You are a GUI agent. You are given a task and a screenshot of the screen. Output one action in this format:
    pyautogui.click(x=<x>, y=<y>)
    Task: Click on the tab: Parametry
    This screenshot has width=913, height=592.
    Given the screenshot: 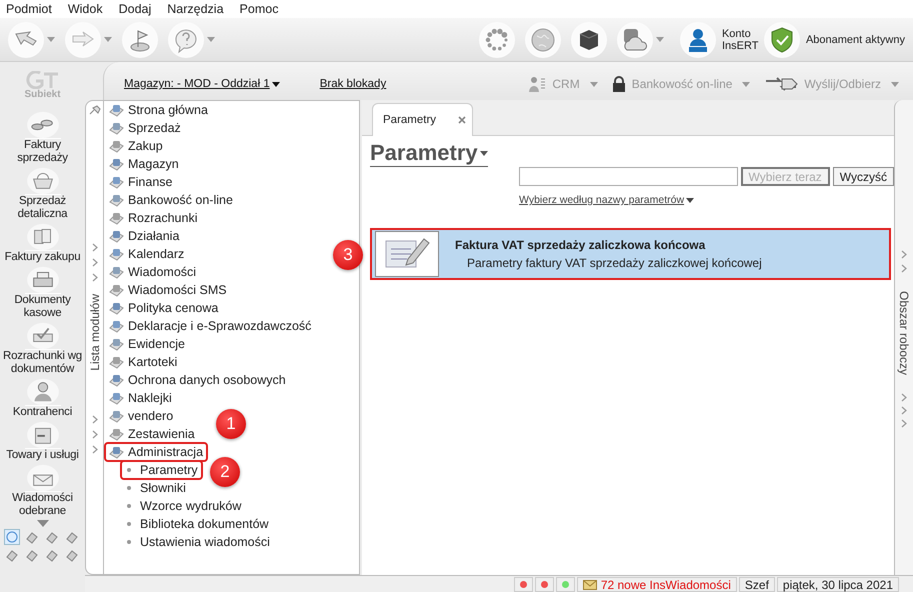 What is the action you would take?
    pyautogui.click(x=422, y=119)
    